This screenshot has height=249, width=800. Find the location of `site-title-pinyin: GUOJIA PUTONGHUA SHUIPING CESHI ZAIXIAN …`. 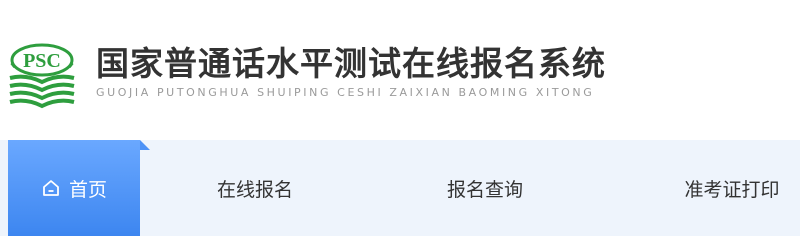

site-title-pinyin: GUOJIA PUTONGHUA SHUIPING CESHI ZAIXIAN … is located at coordinates (345, 92).